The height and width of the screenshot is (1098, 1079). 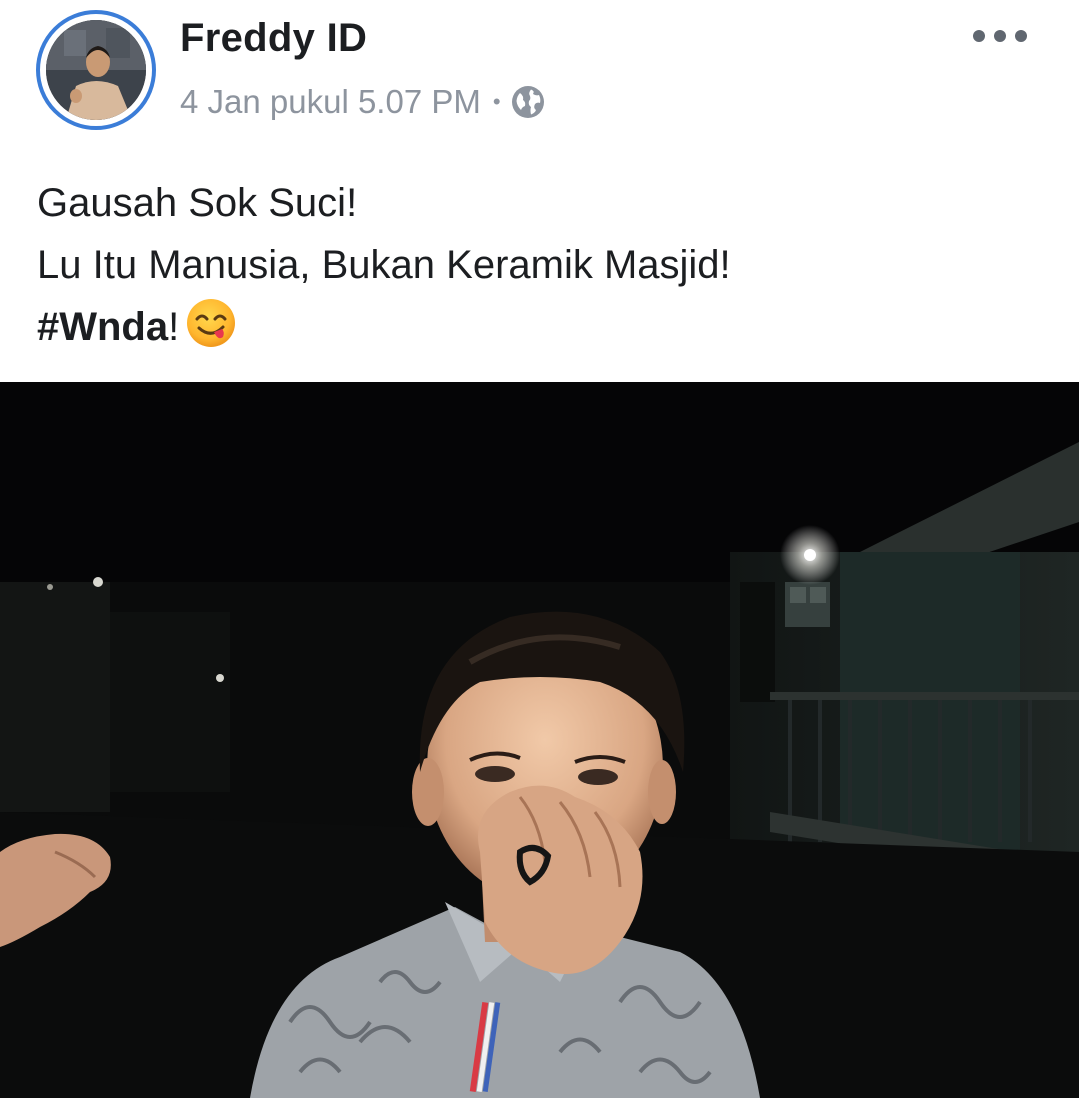 I want to click on avatar-image, so click(x=96, y=70).